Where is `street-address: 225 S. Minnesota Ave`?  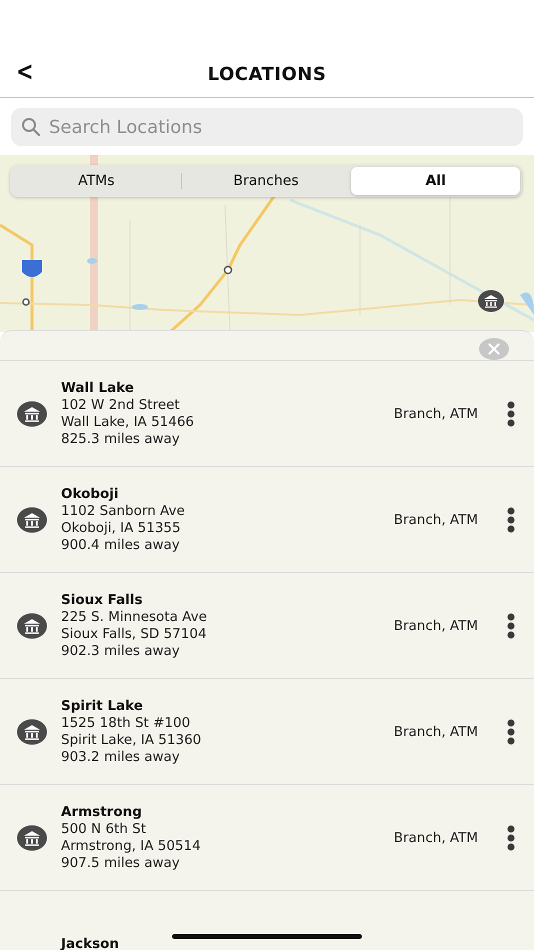
street-address: 225 S. Minnesota Ave is located at coordinates (134, 617).